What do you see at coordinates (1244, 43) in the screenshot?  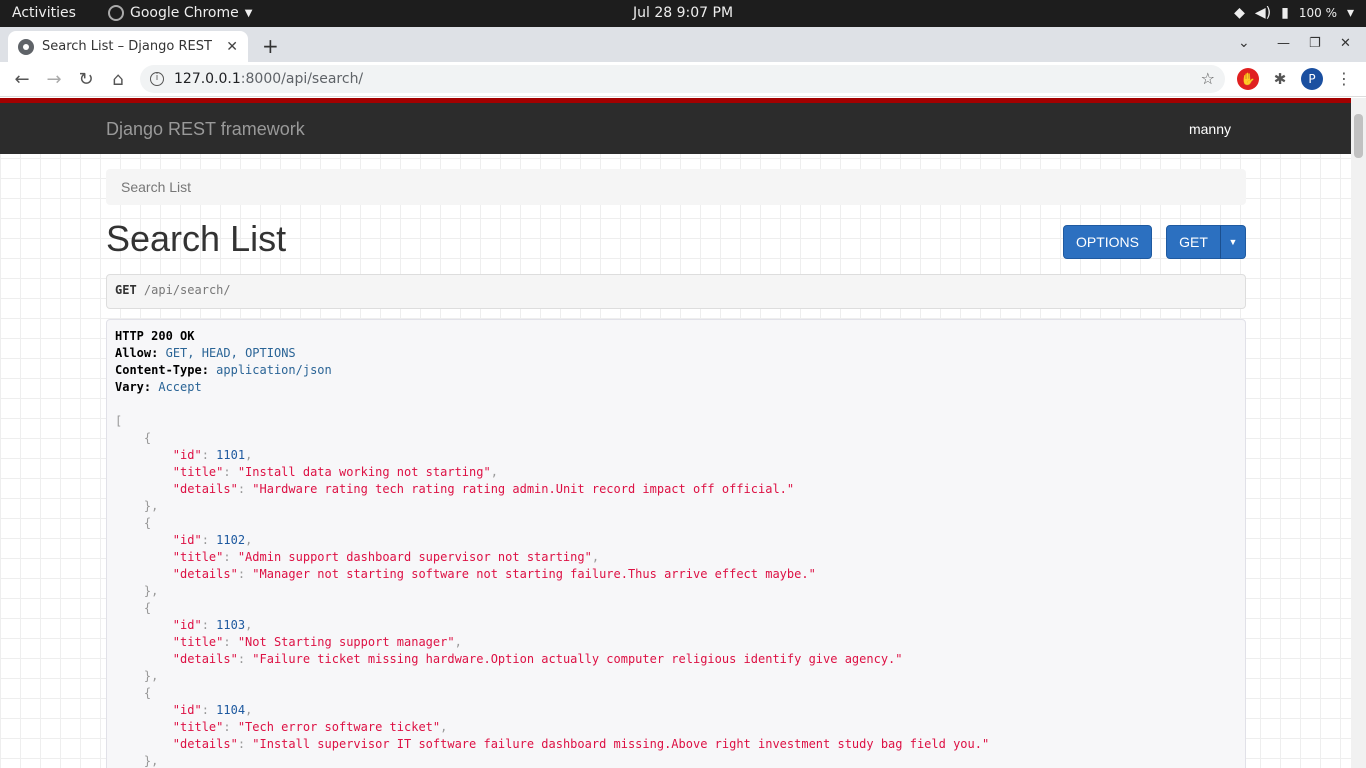 I see `tab-search-icon: ⌄` at bounding box center [1244, 43].